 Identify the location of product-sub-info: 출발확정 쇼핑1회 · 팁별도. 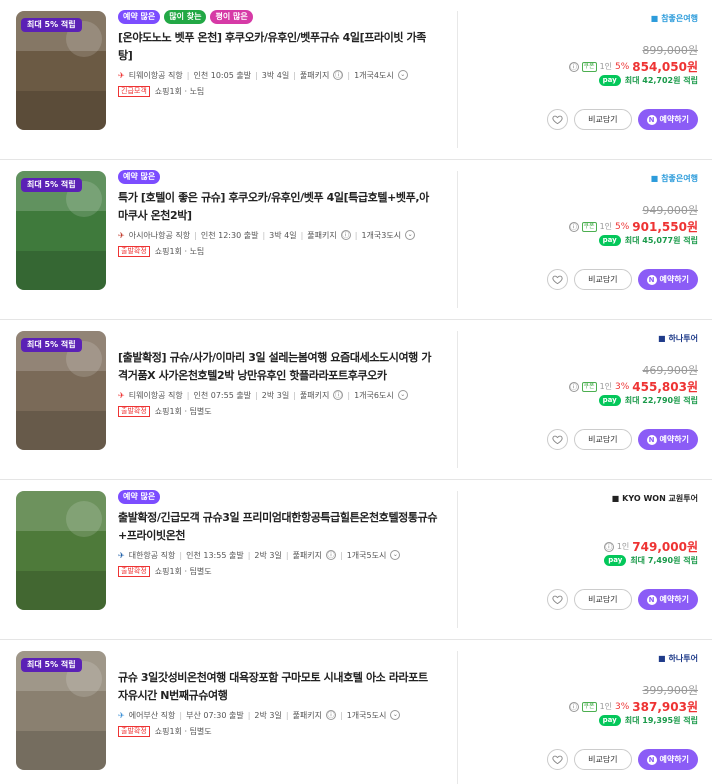
(278, 571).